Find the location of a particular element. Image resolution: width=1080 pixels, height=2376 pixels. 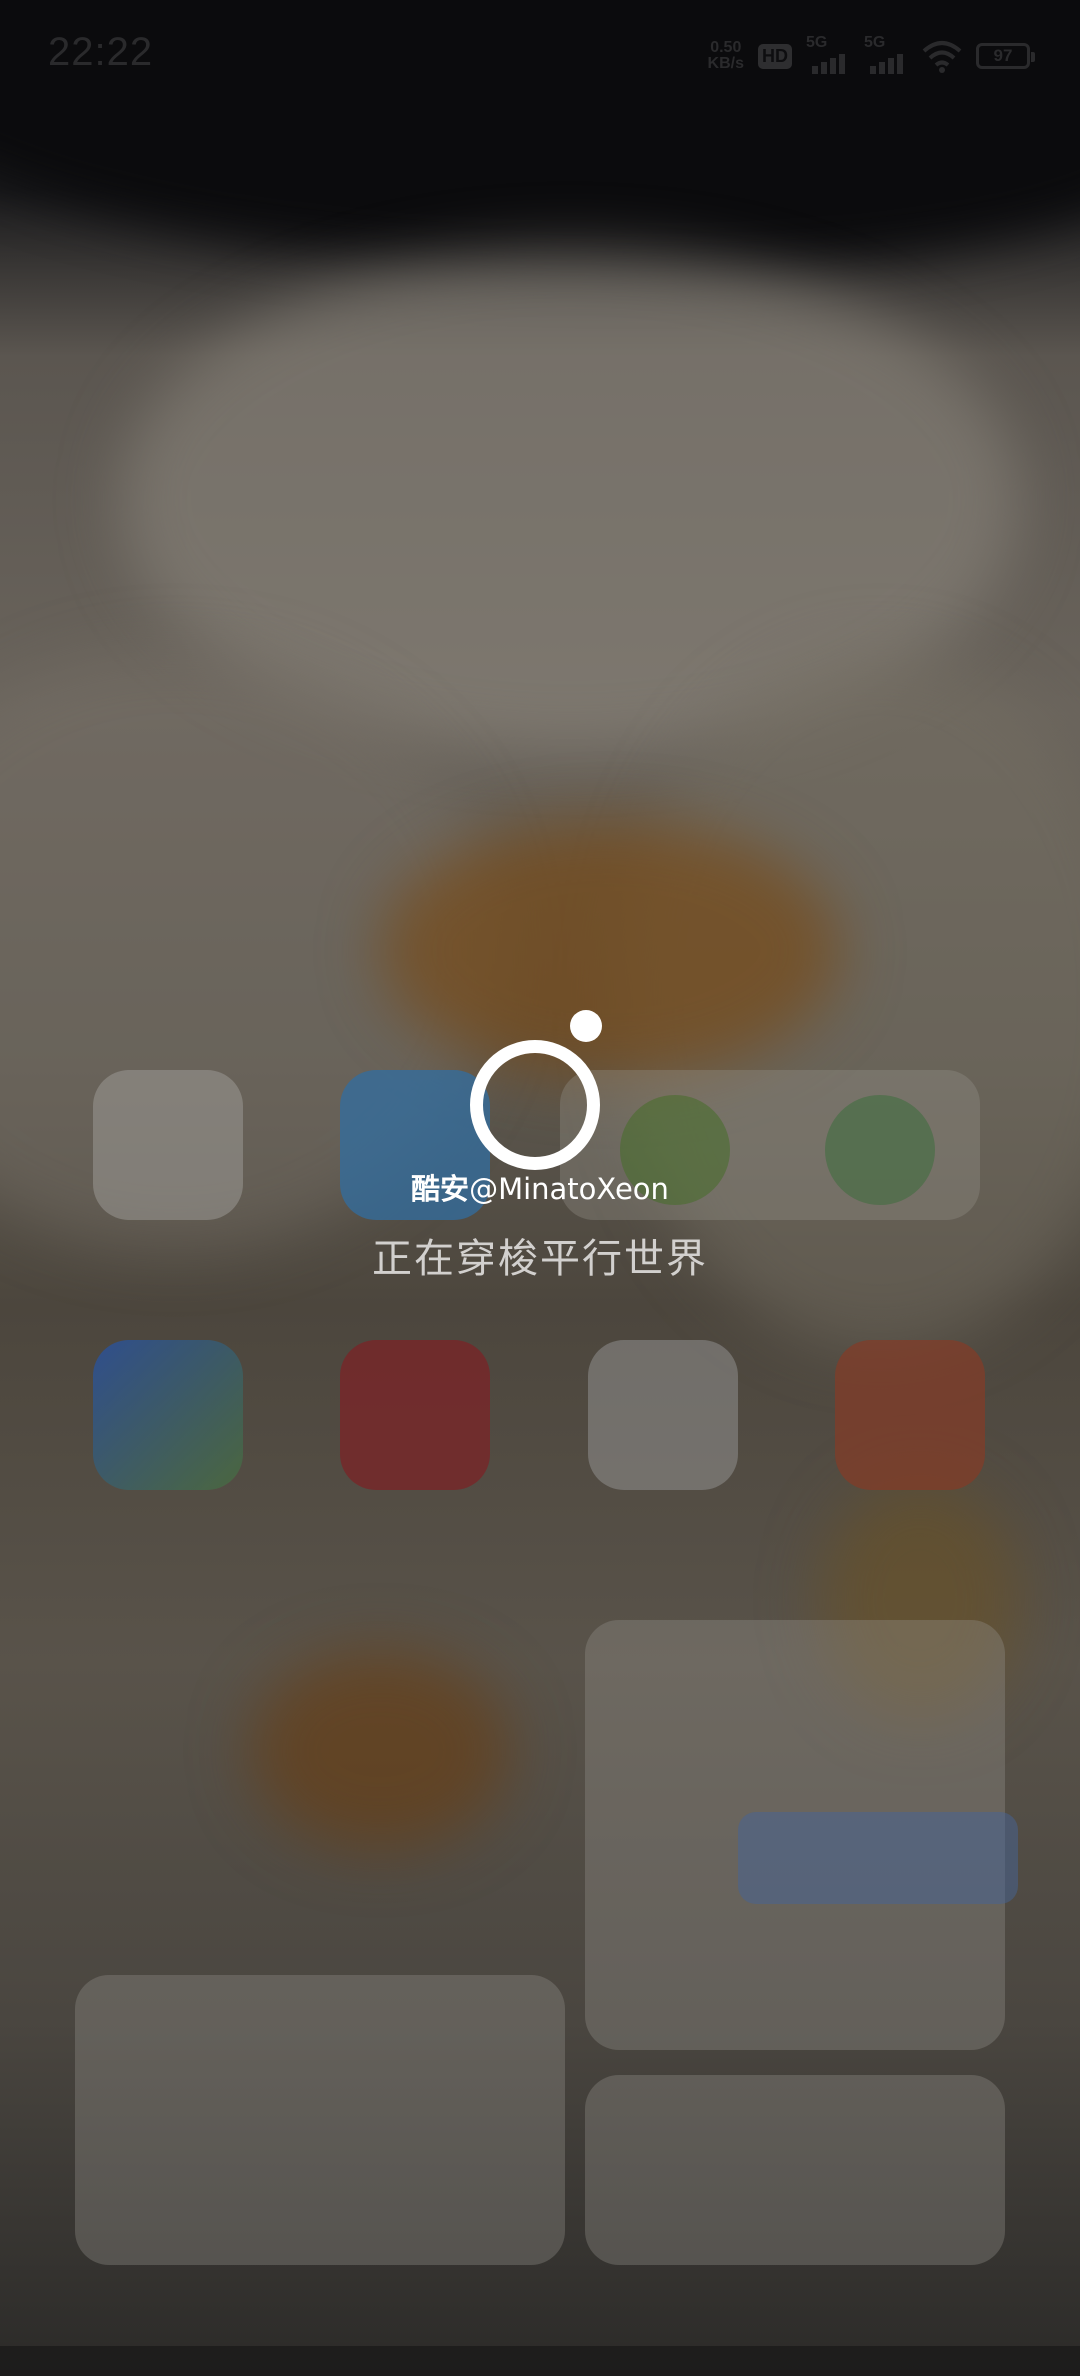

coolapk-logo-icon is located at coordinates (535, 1105).